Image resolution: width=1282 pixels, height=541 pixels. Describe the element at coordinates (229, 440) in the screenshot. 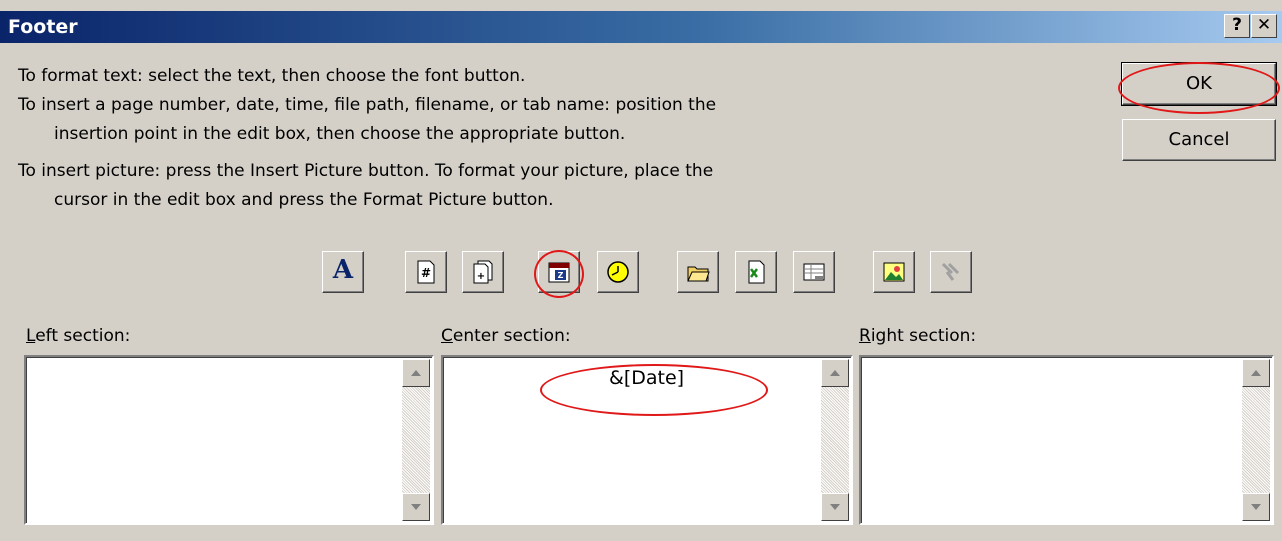

I see `left-section-input` at that location.